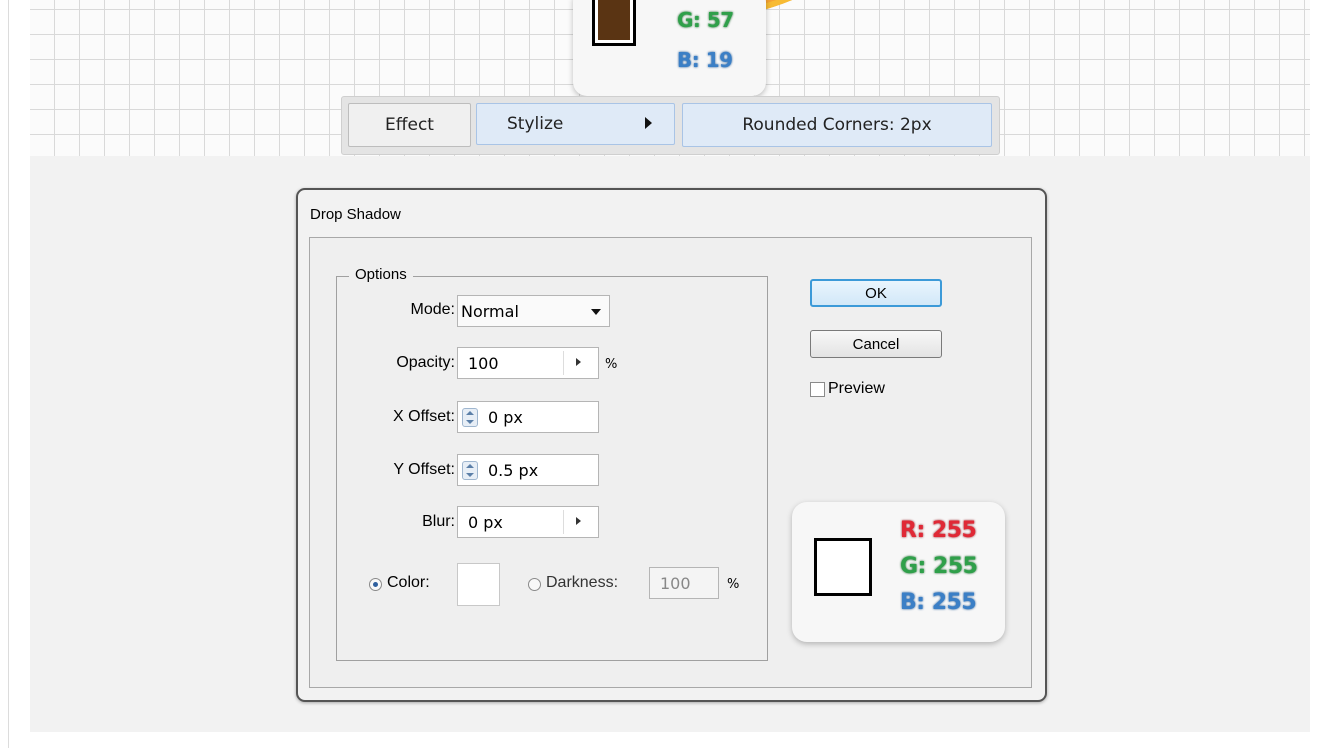 The height and width of the screenshot is (748, 1329). What do you see at coordinates (513, 470) in the screenshot?
I see `y-offset-value: 0.5 px` at bounding box center [513, 470].